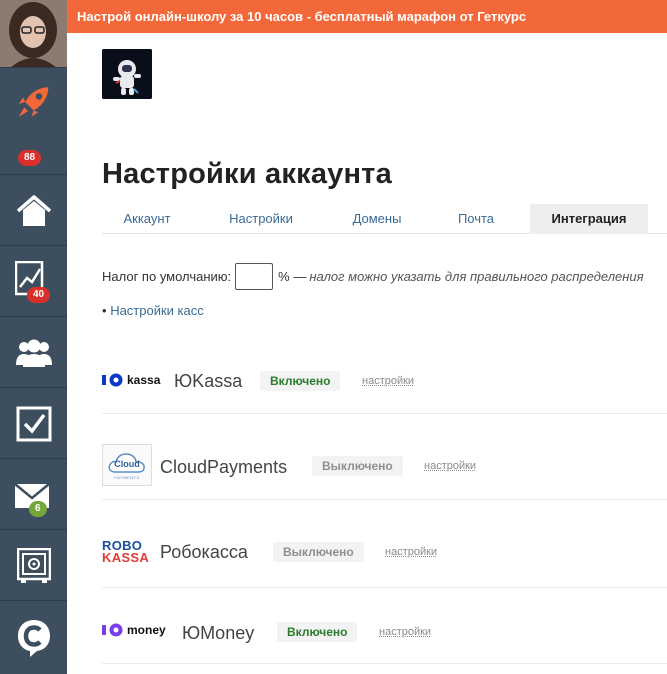 This screenshot has height=674, width=667. I want to click on tax-label: Налог по умолчанию:, so click(167, 276).